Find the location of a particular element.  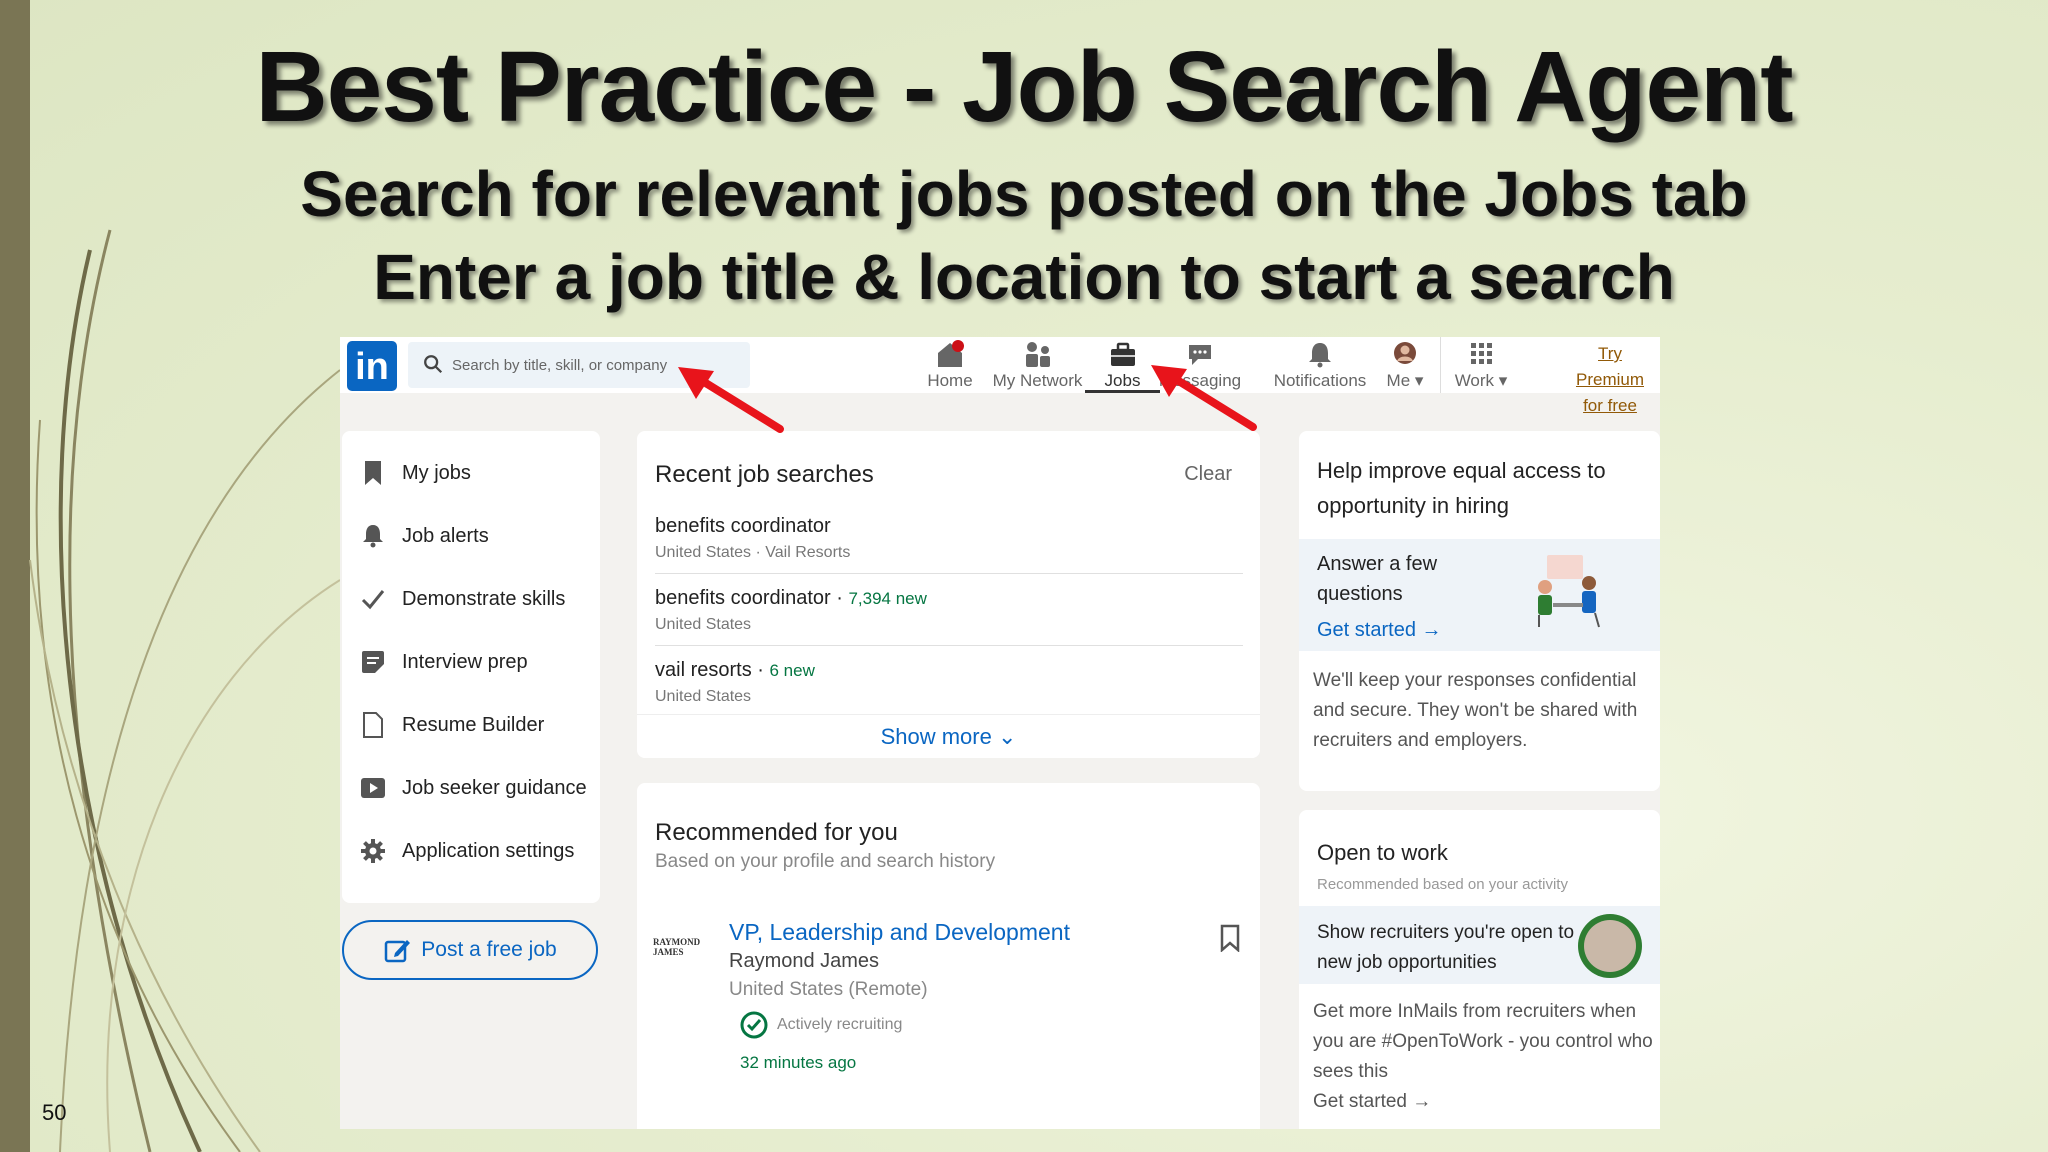

premium-line-1: Try Premium is located at coordinates (1609, 366).